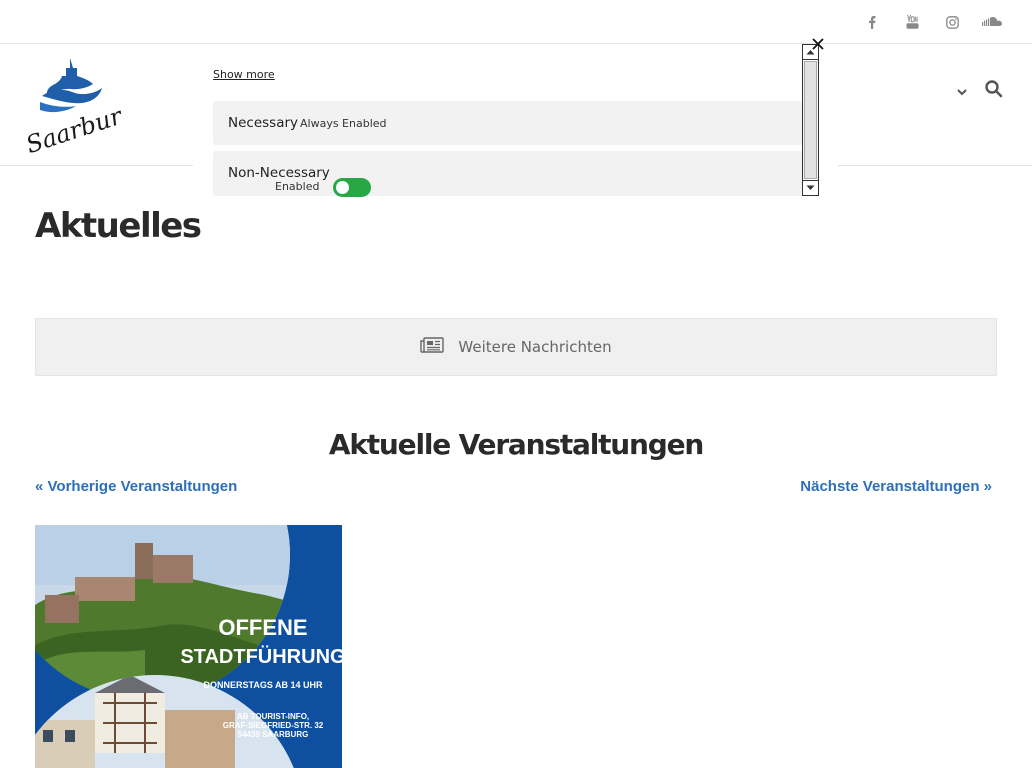 The image size is (1032, 768). I want to click on scroll-track, so click(810, 120).